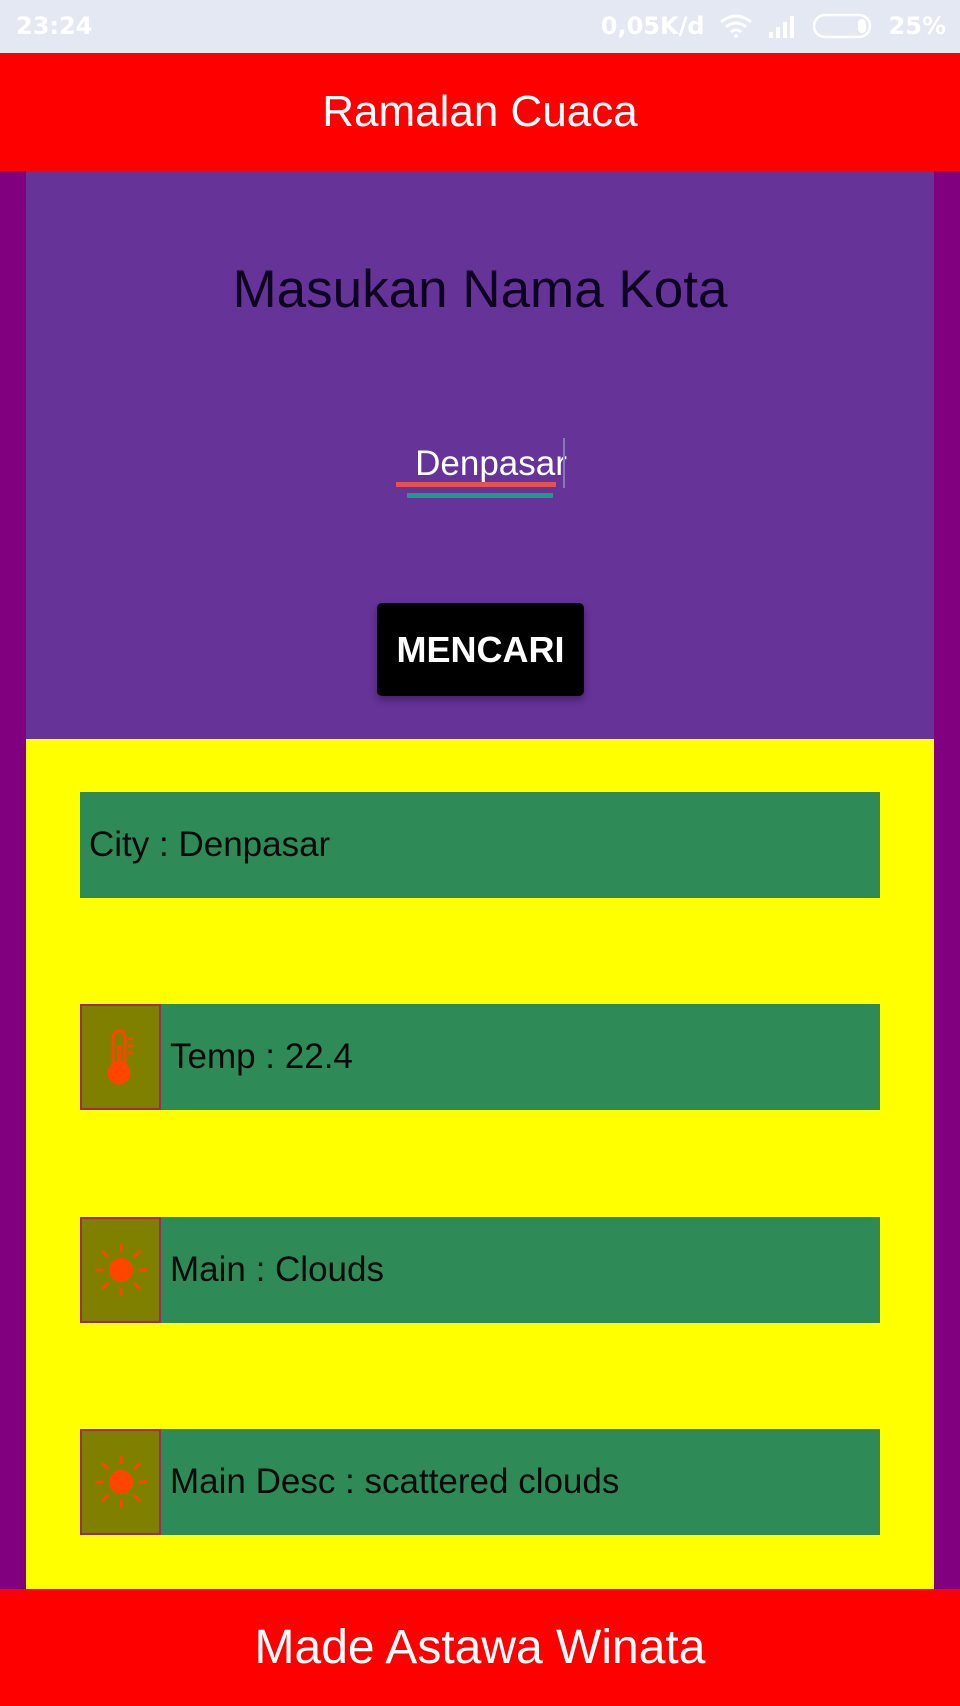  I want to click on network-speed: 0,05K/d, so click(652, 26).